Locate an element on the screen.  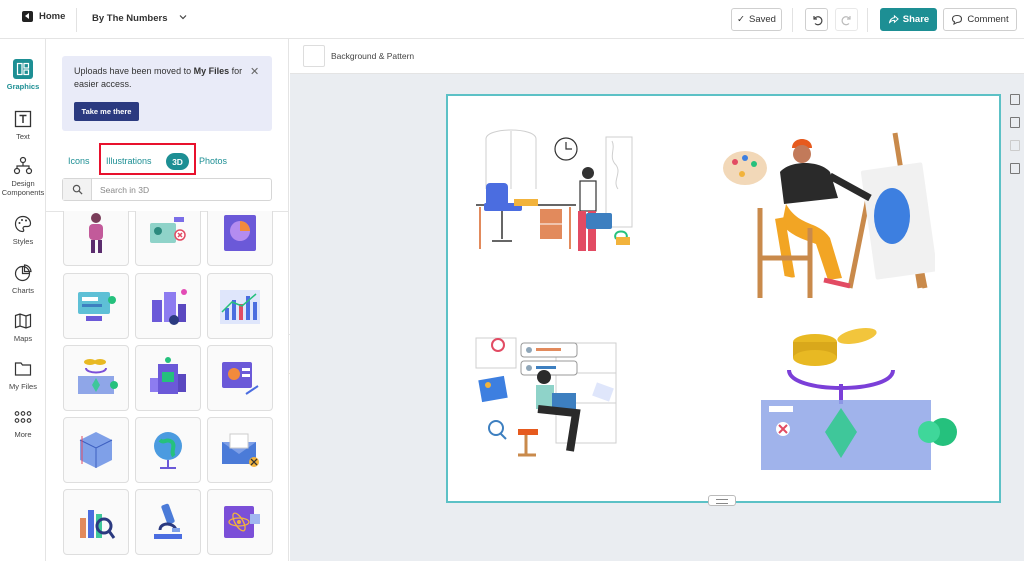
rail-item-my-files: My Files is located at coordinates (23, 375).